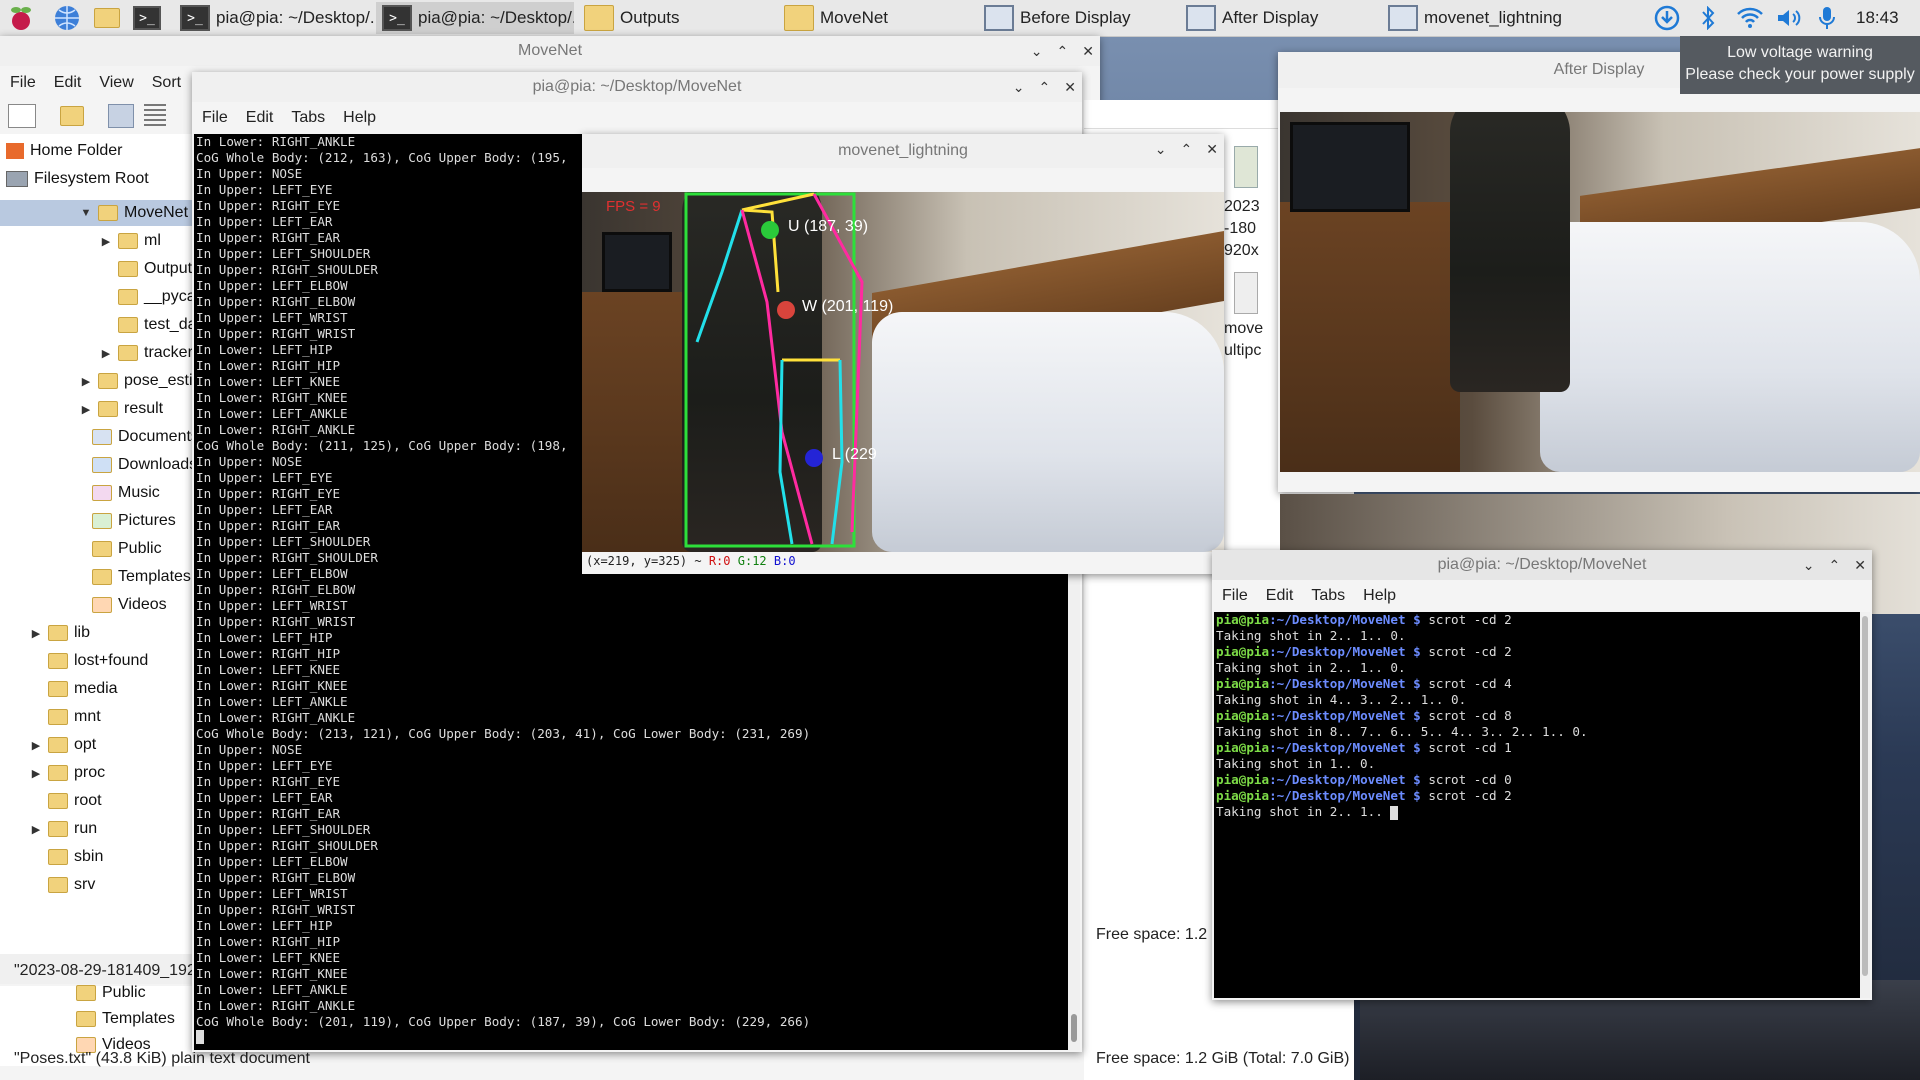 The width and height of the screenshot is (1920, 1080). Describe the element at coordinates (96, 605) in the screenshot. I see `tree-item: Videos` at that location.